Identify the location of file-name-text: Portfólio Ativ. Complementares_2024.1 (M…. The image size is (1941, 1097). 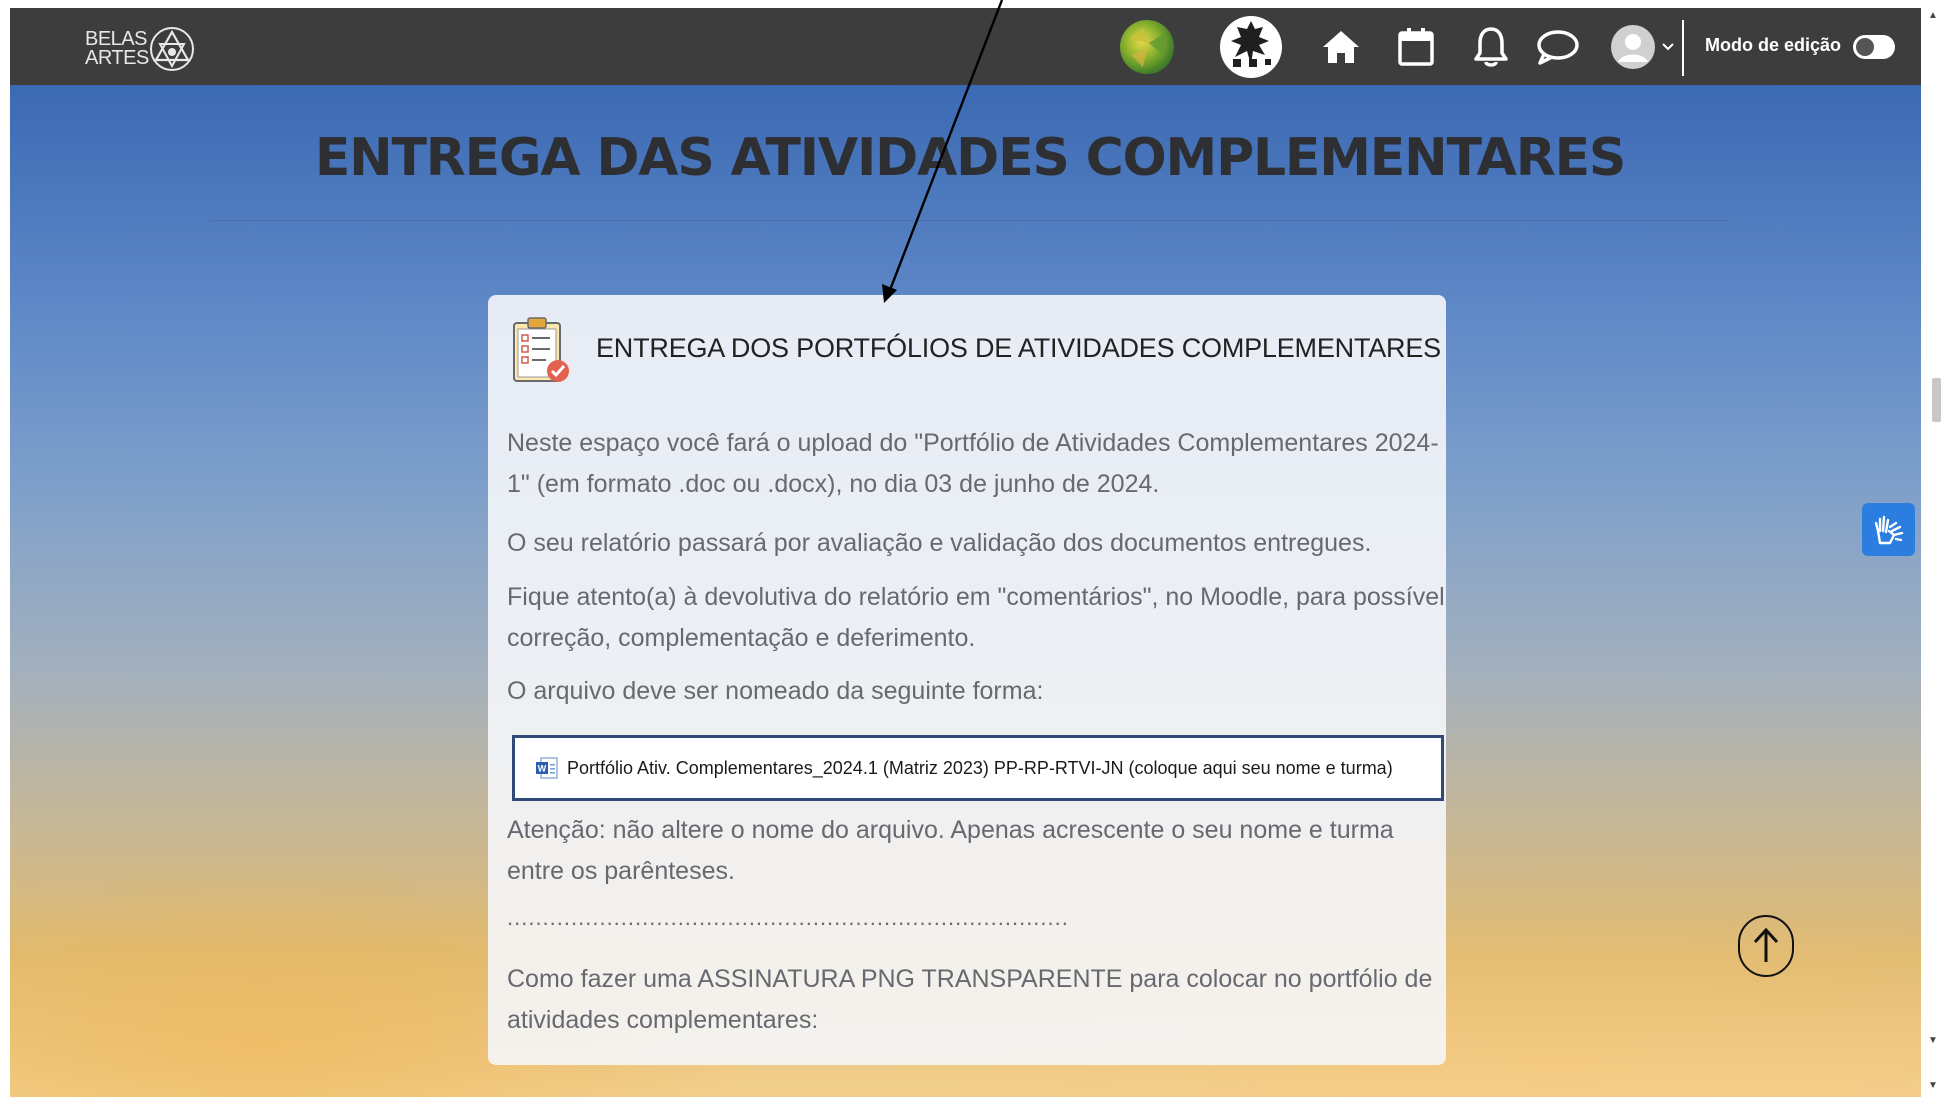
(980, 767).